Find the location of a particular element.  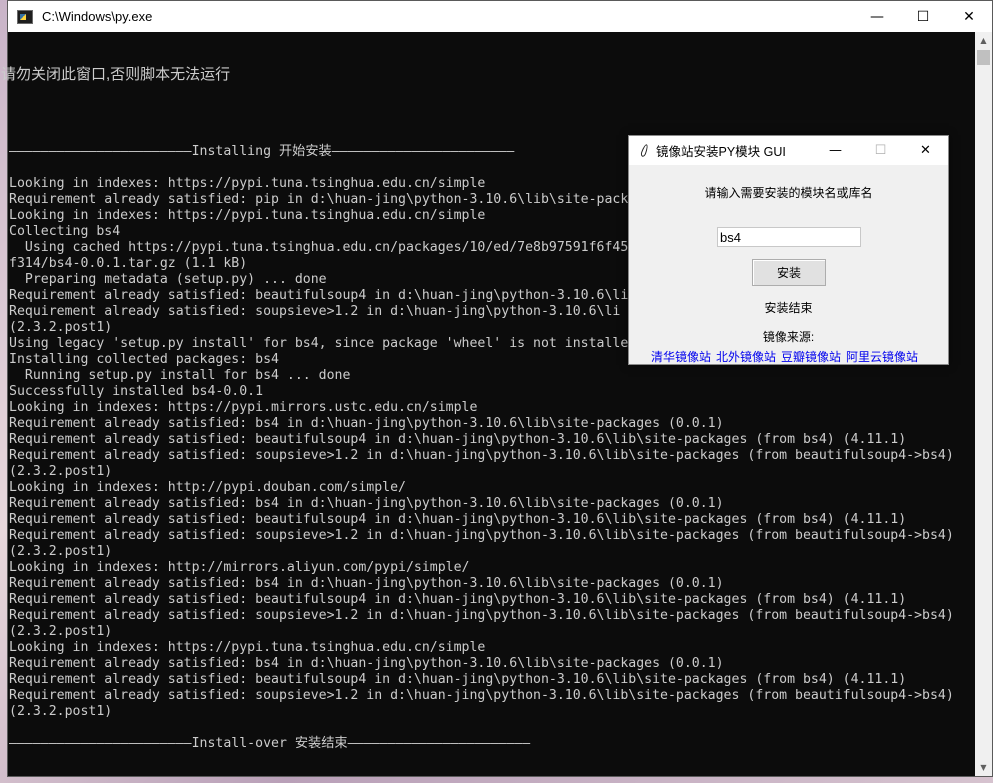

scroll-up-arrow-icon: ▲ is located at coordinates (983, 40).